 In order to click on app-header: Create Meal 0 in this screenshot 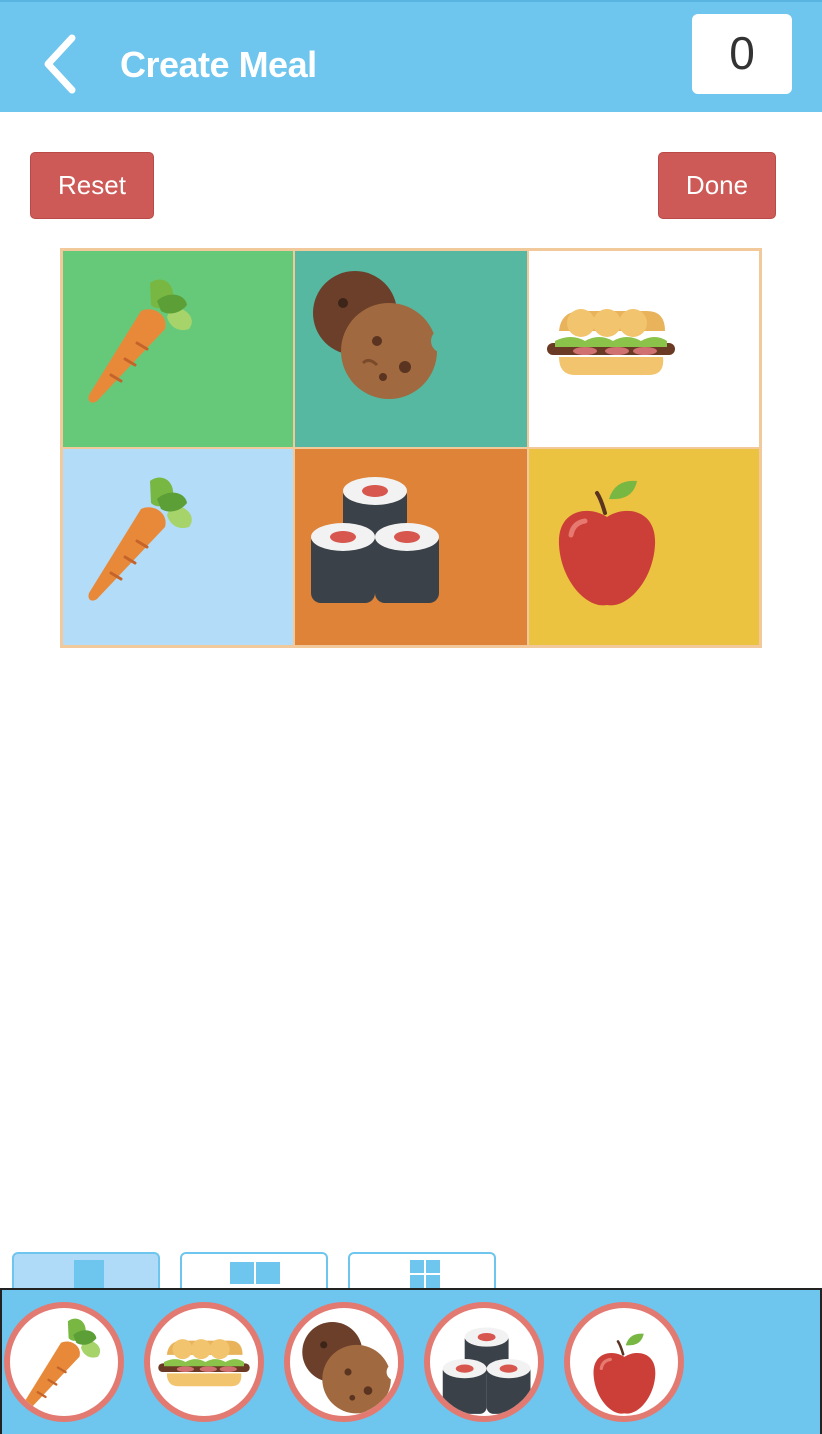, I will do `click(411, 56)`.